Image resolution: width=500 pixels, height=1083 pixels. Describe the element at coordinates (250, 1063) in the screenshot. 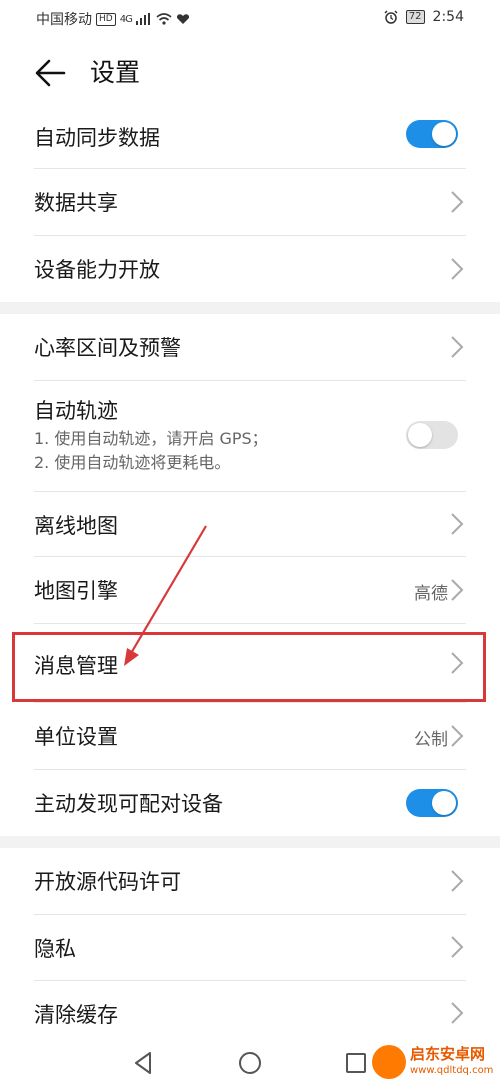

I see `nav-home-icon` at that location.